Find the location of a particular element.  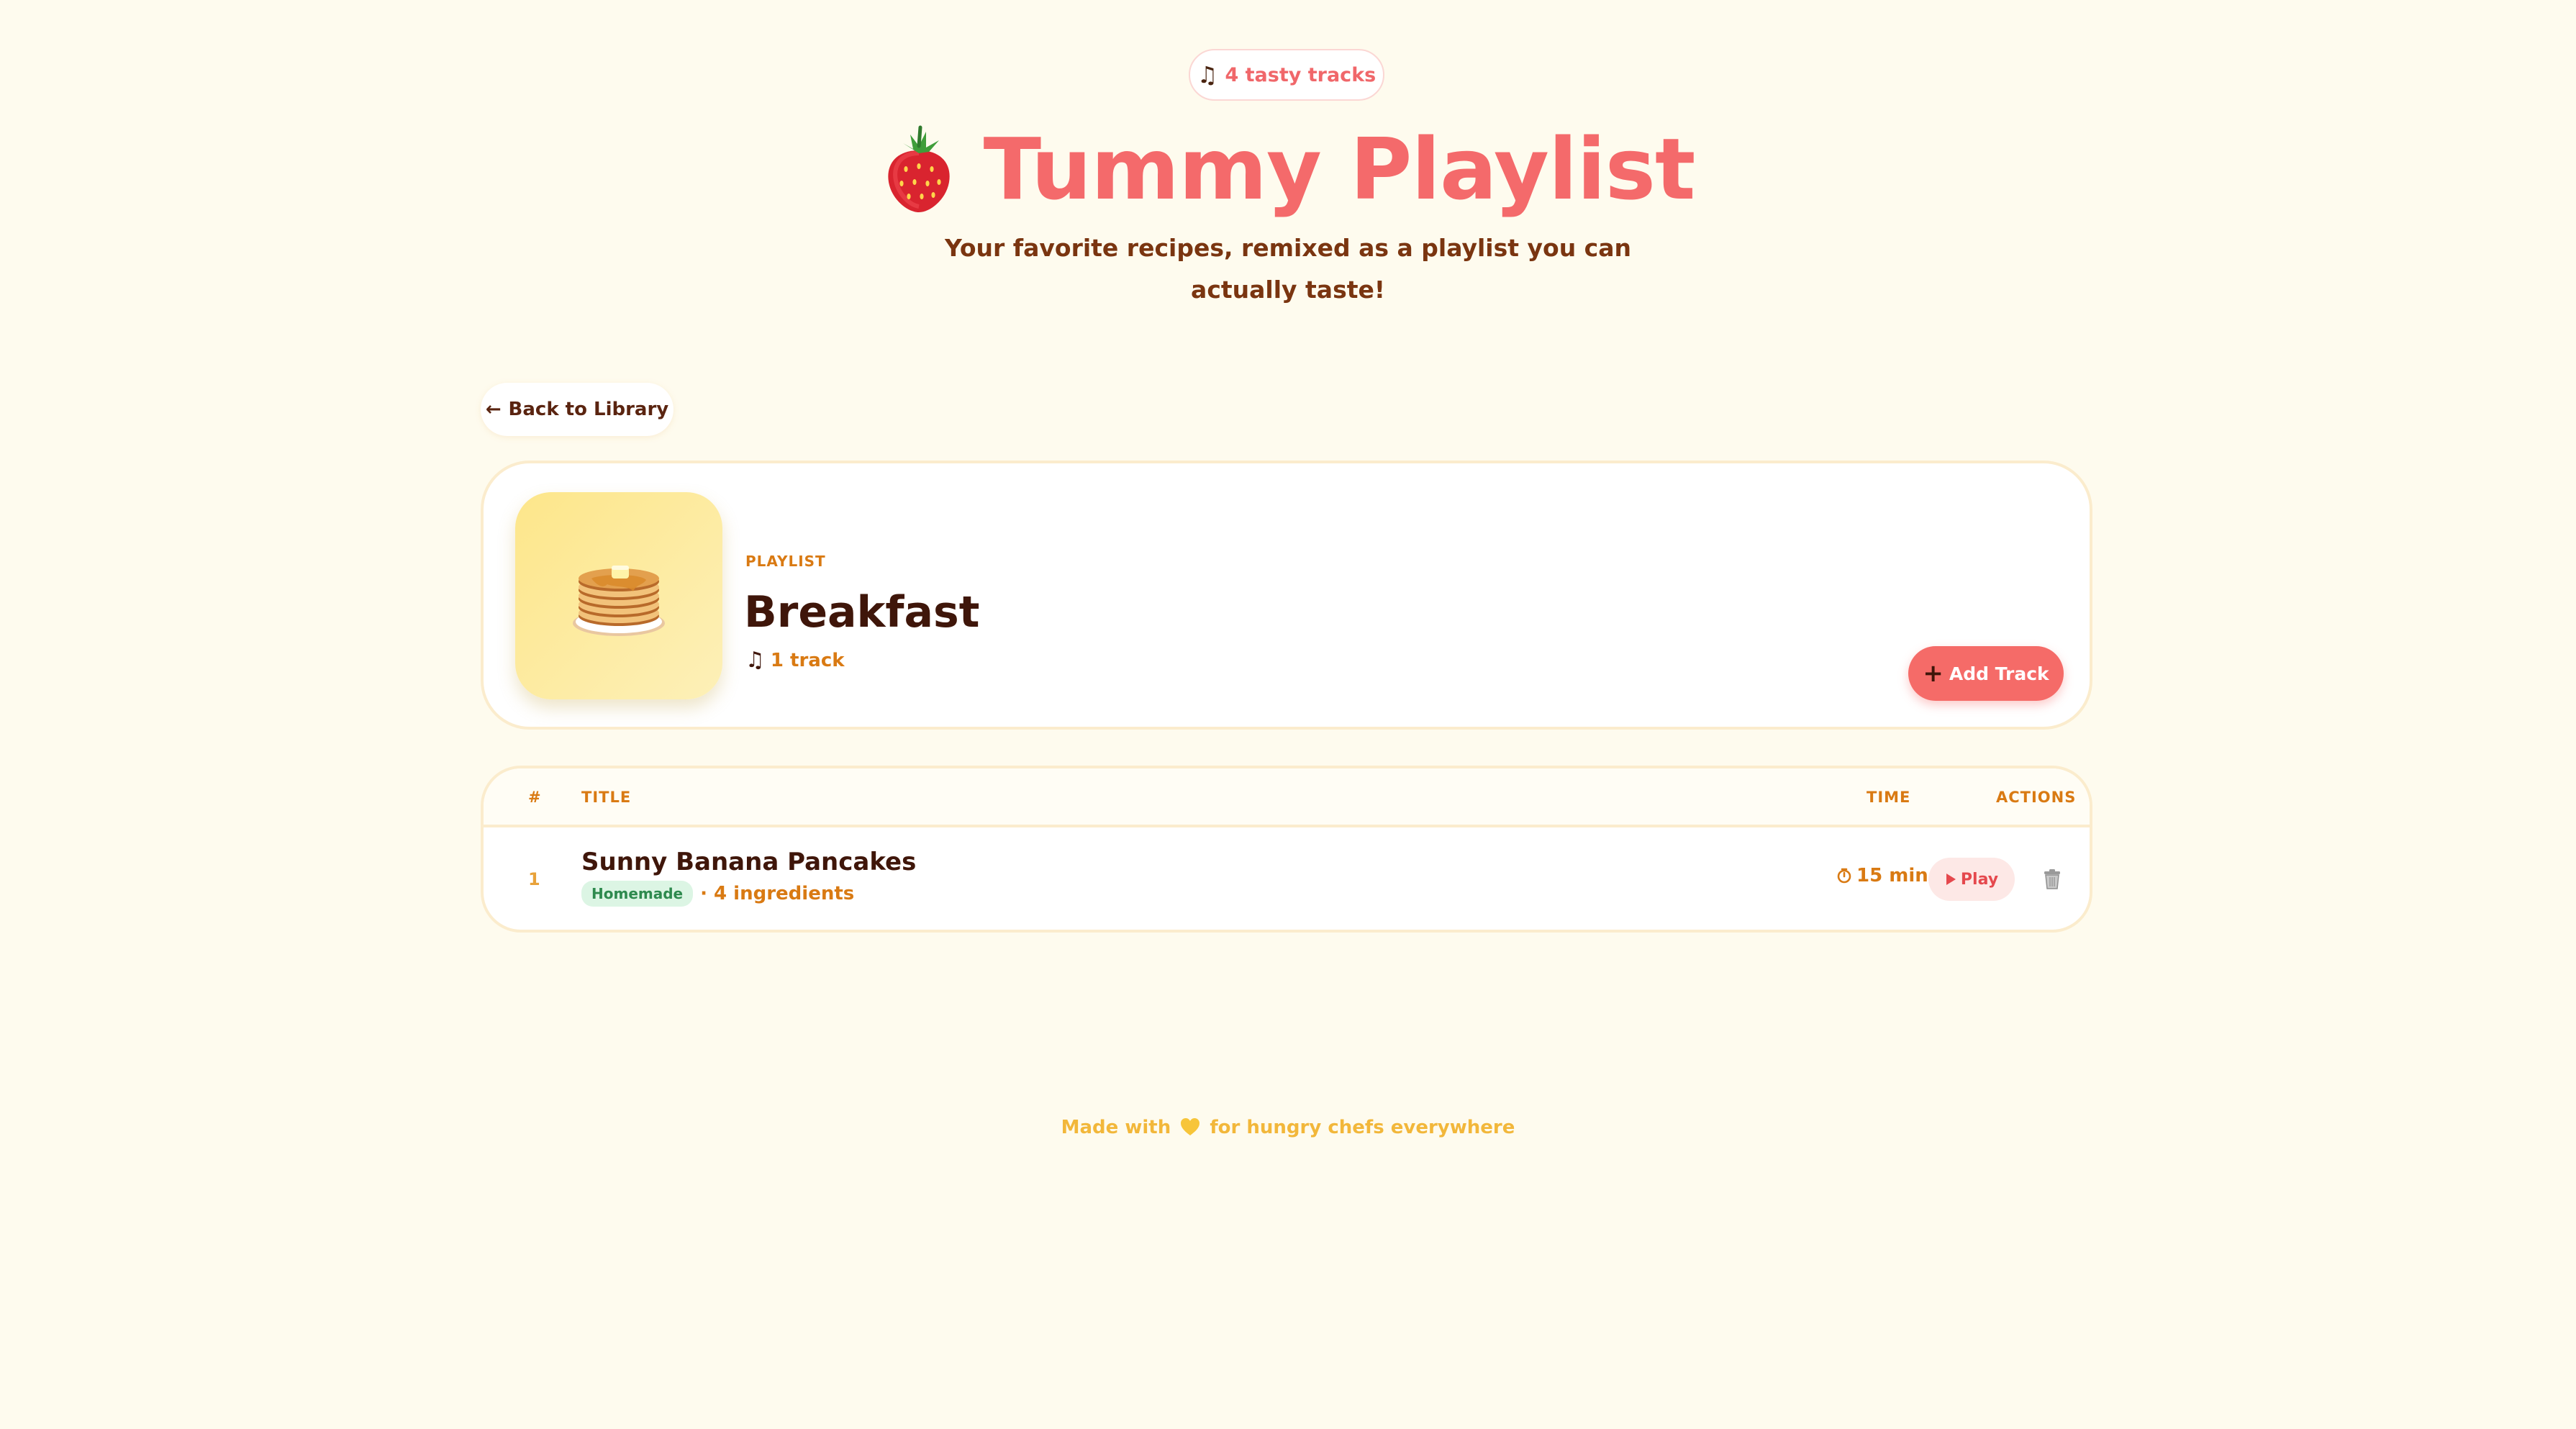

track-time: 15 min is located at coordinates (1882, 875).